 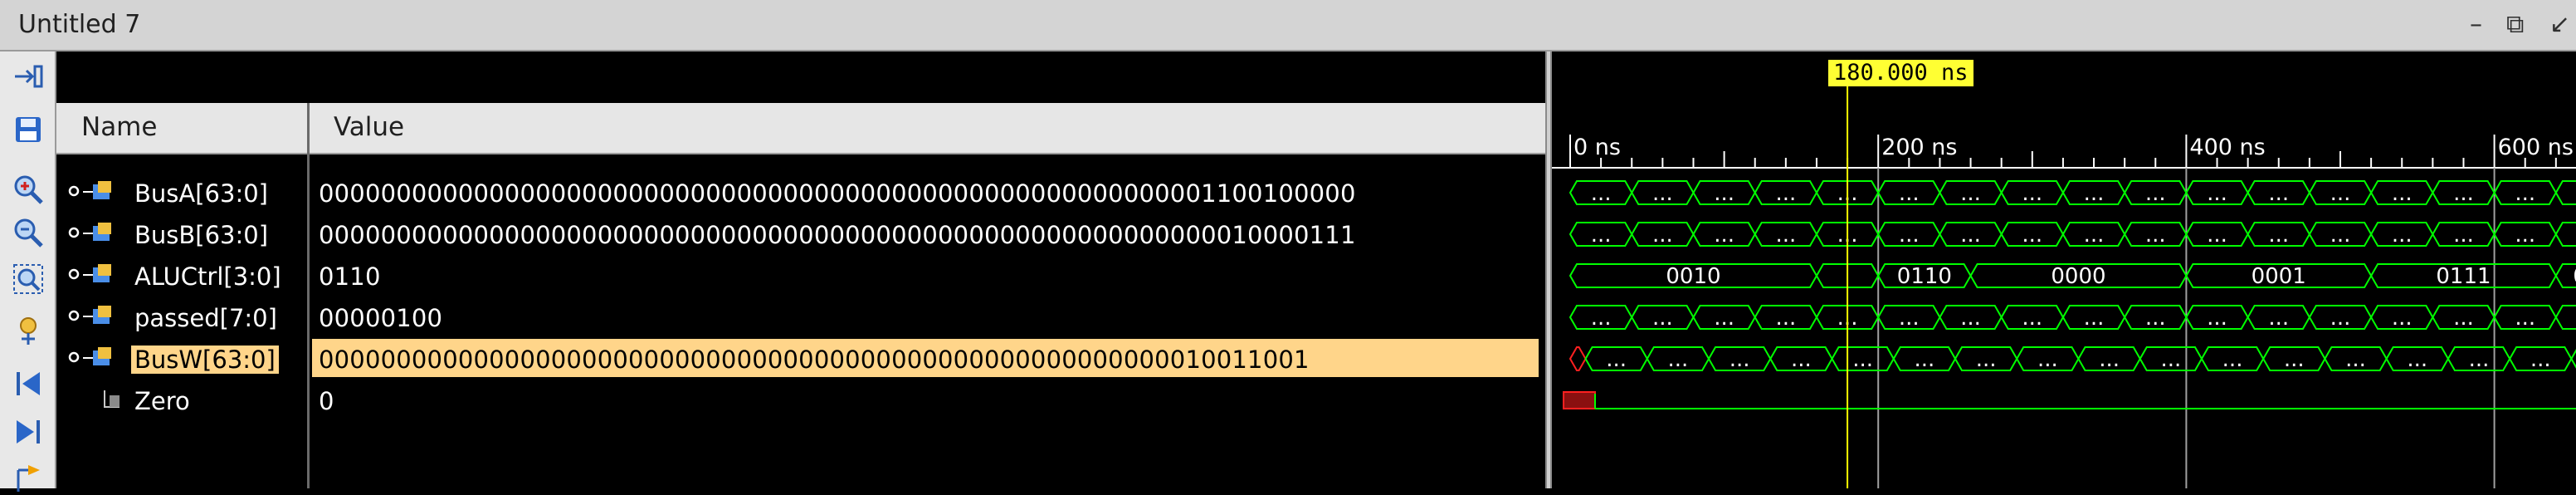 What do you see at coordinates (162, 401) in the screenshot?
I see `signal-name: Zero` at bounding box center [162, 401].